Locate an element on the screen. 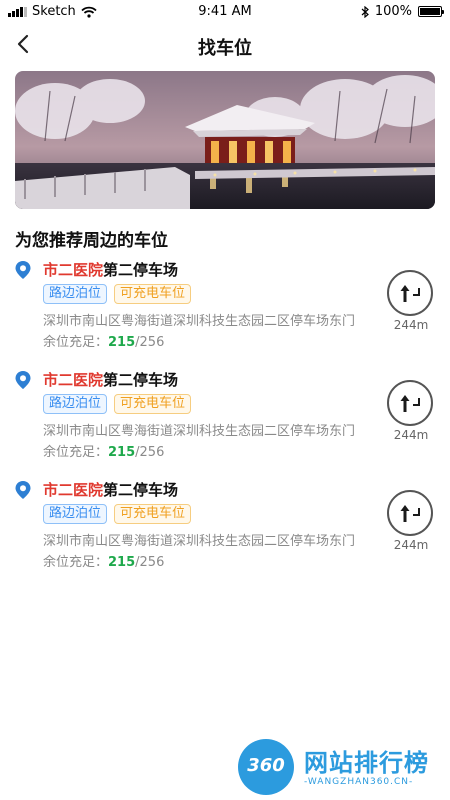 The height and width of the screenshot is (800, 450). page-title: 找车位 is located at coordinates (225, 48).